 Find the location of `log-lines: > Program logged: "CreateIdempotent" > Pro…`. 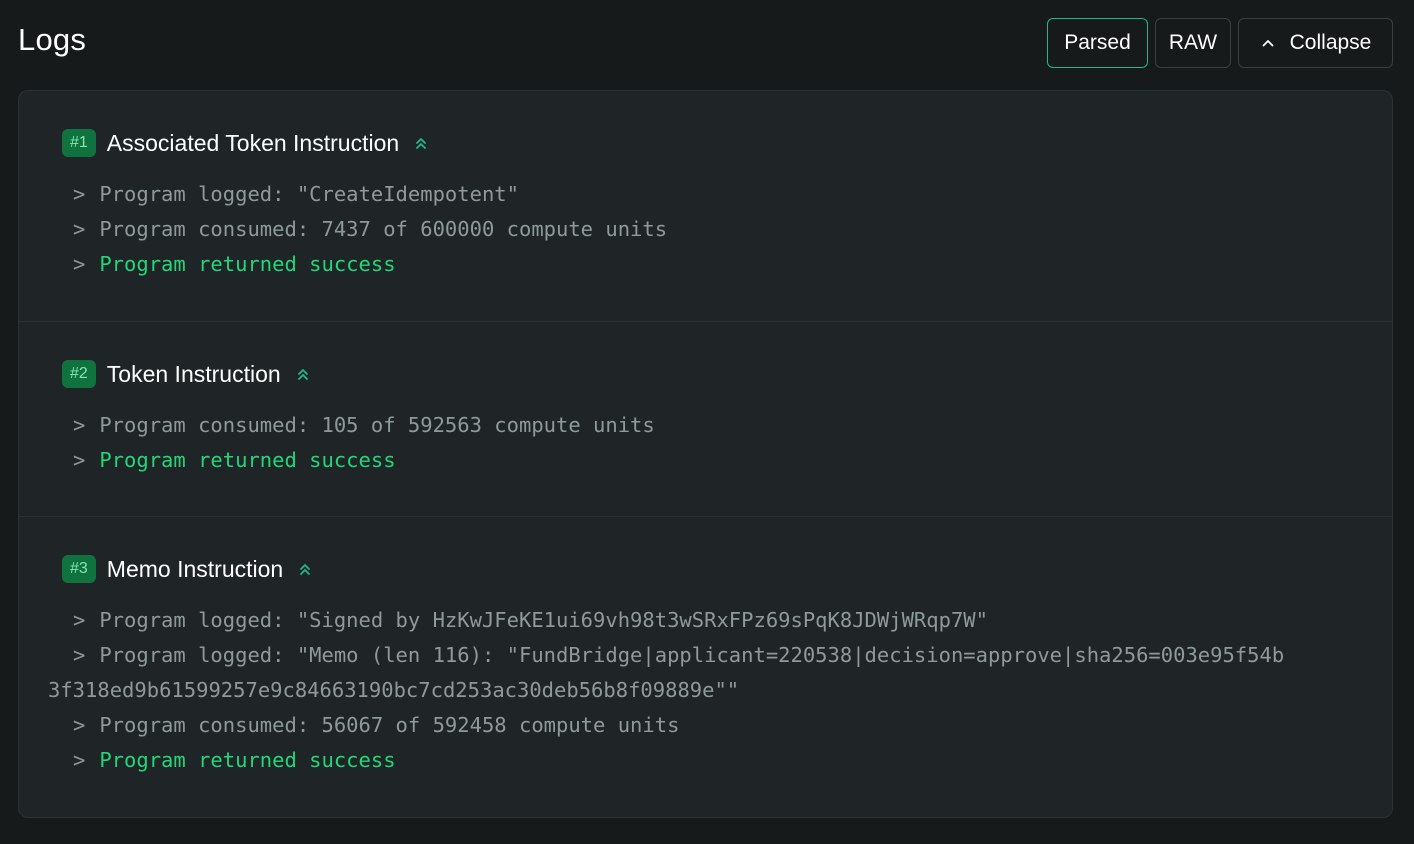

log-lines: > Program logged: "CreateIdempotent" > Pro… is located at coordinates (712, 229).